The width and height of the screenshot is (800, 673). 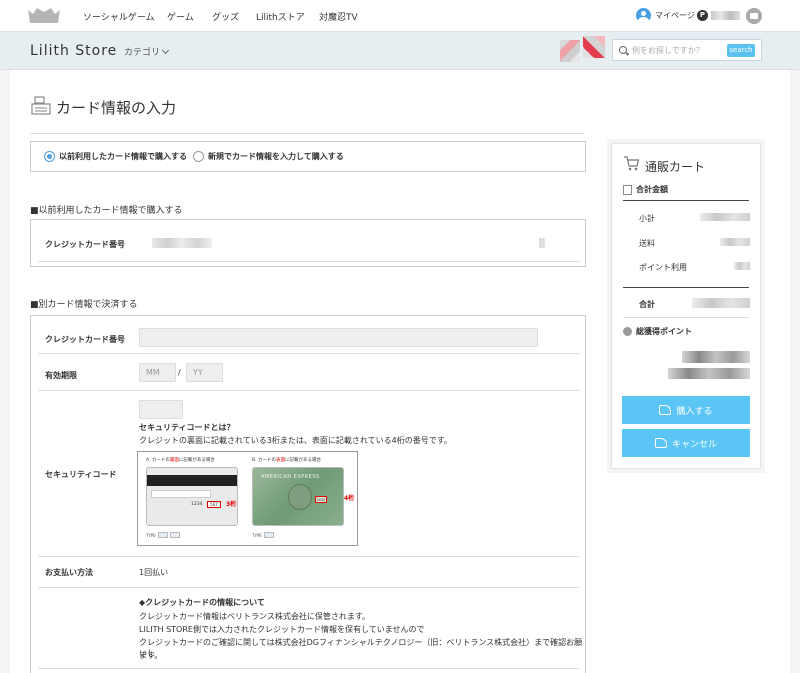 What do you see at coordinates (84, 305) in the screenshot?
I see `new-card-heading: ■別カード情報で決済する` at bounding box center [84, 305].